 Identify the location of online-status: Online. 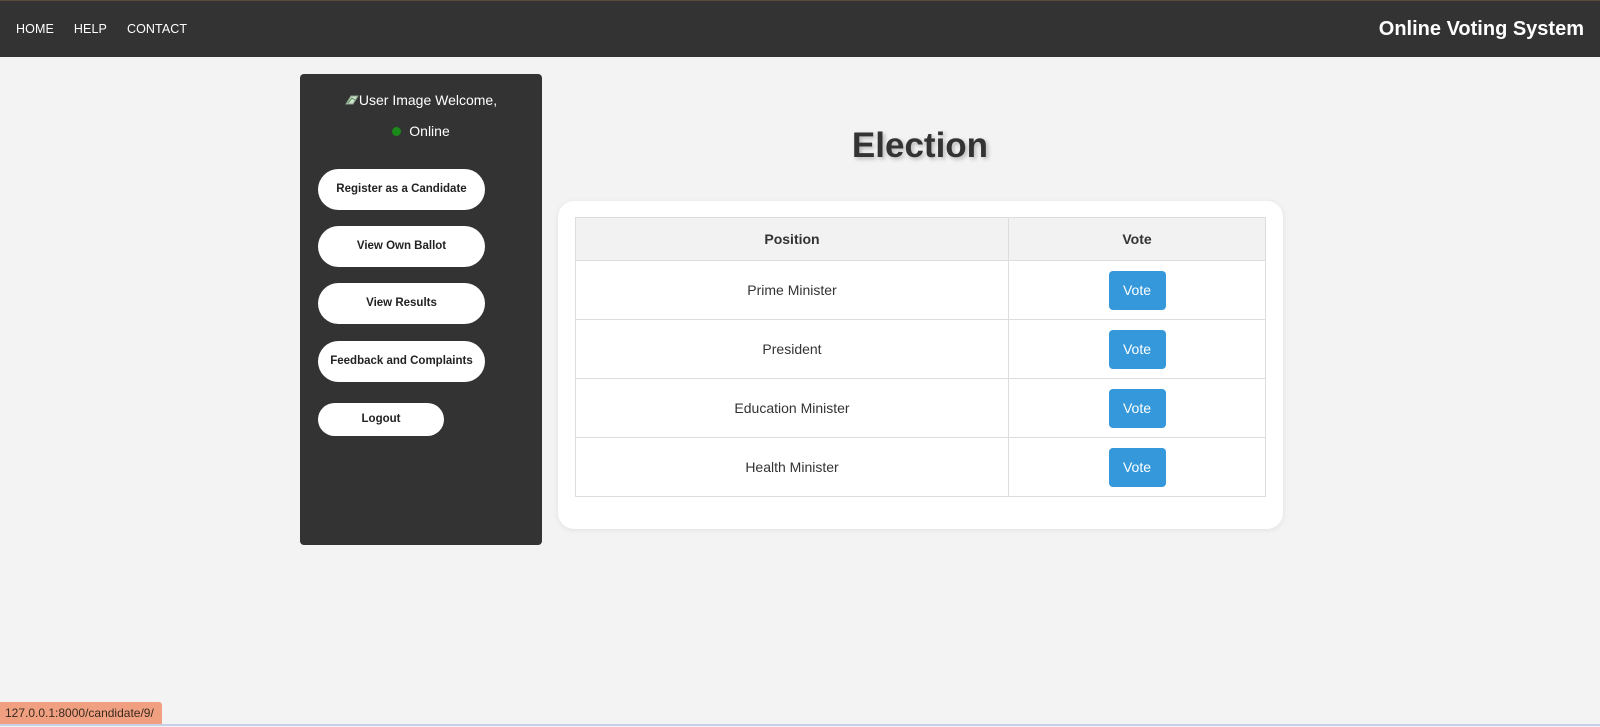
(421, 131).